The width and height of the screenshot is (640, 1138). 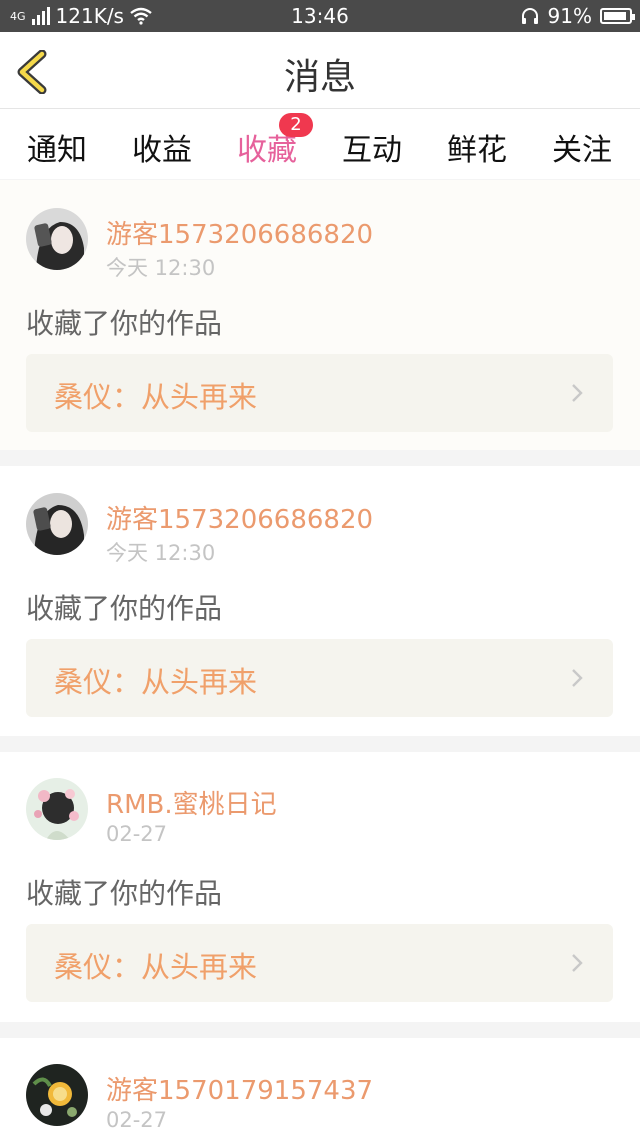 I want to click on navigation-header: 消息, so click(x=320, y=70).